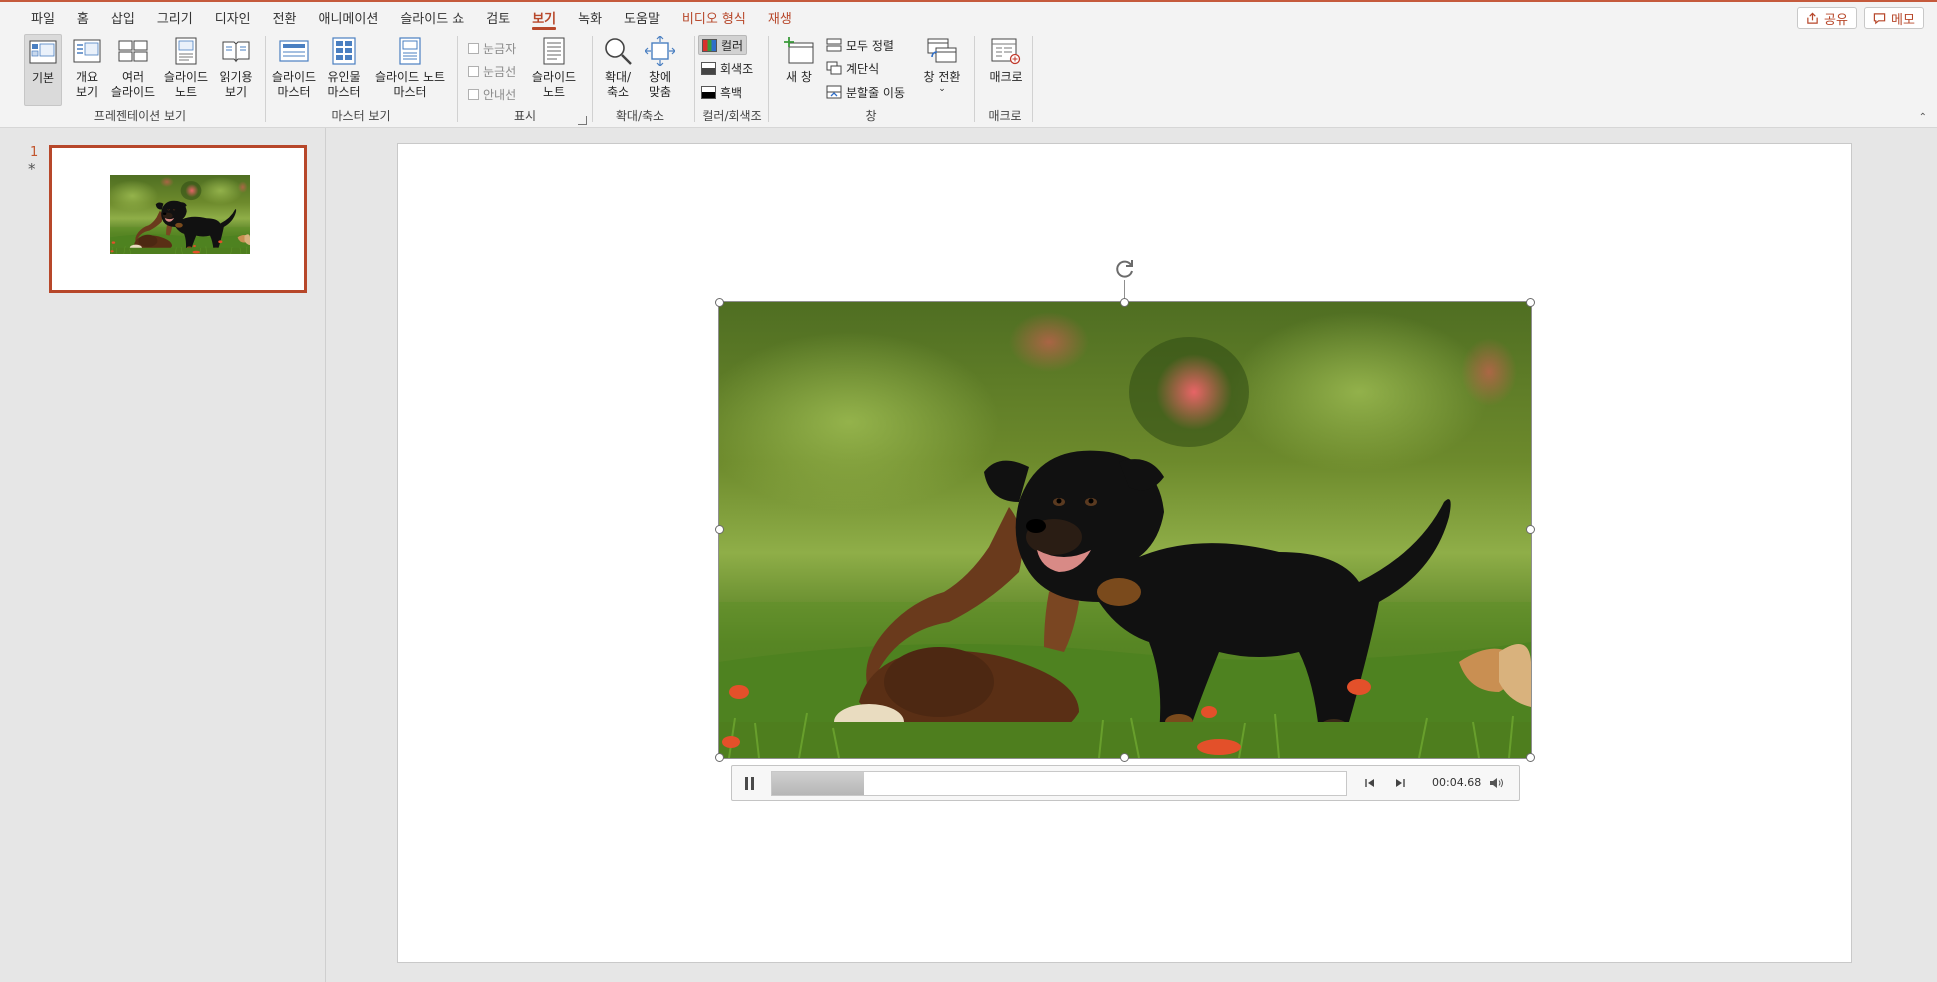 Image resolution: width=1937 pixels, height=982 pixels. I want to click on resize-handle-left, so click(719, 529).